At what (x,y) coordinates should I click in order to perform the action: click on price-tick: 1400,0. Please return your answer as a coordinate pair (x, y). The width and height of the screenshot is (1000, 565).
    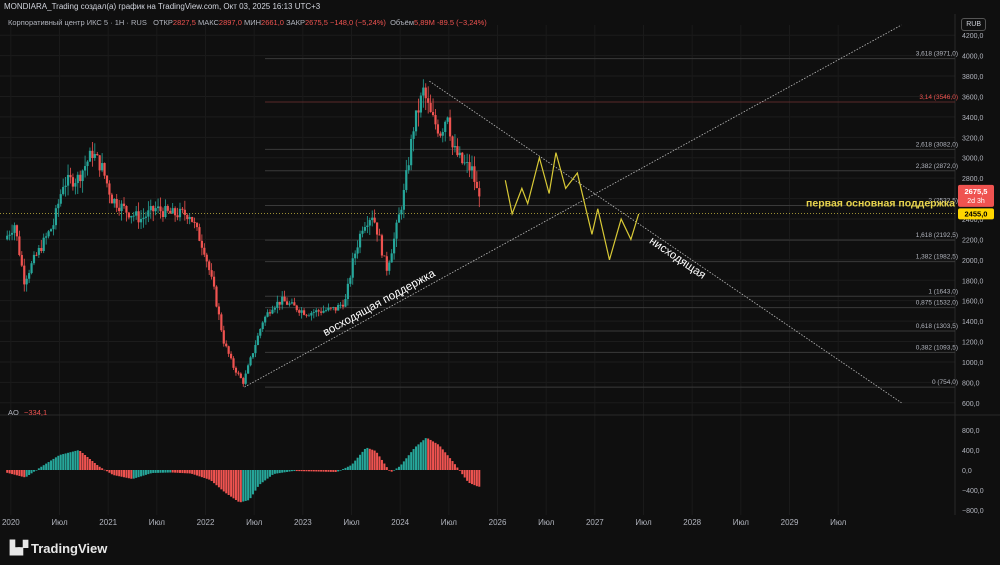
    Looking at the image, I should click on (973, 322).